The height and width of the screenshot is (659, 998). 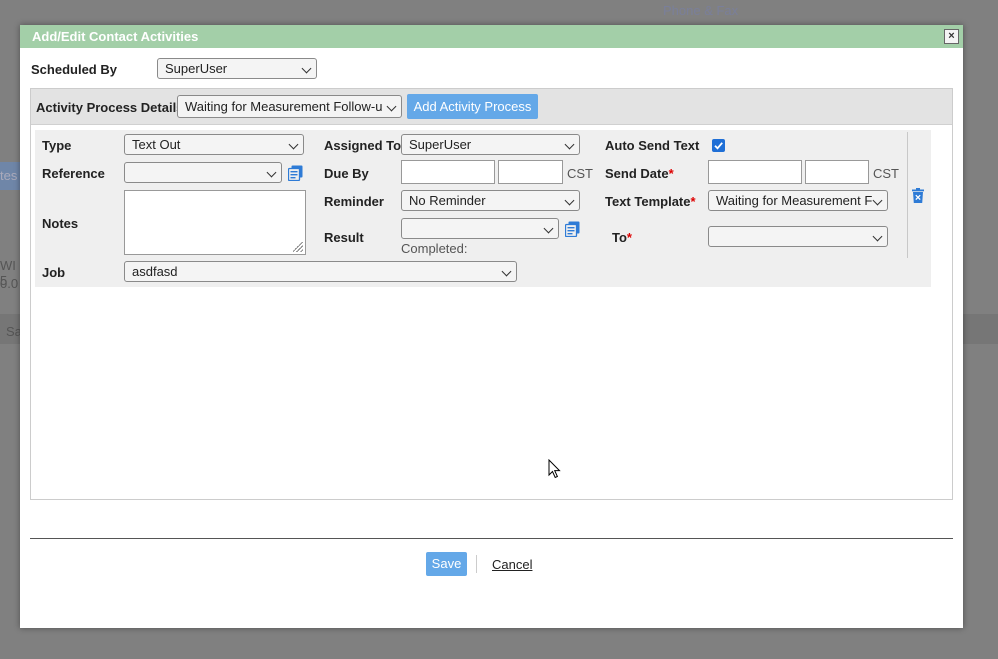 What do you see at coordinates (907, 195) in the screenshot?
I see `delete-column-divider` at bounding box center [907, 195].